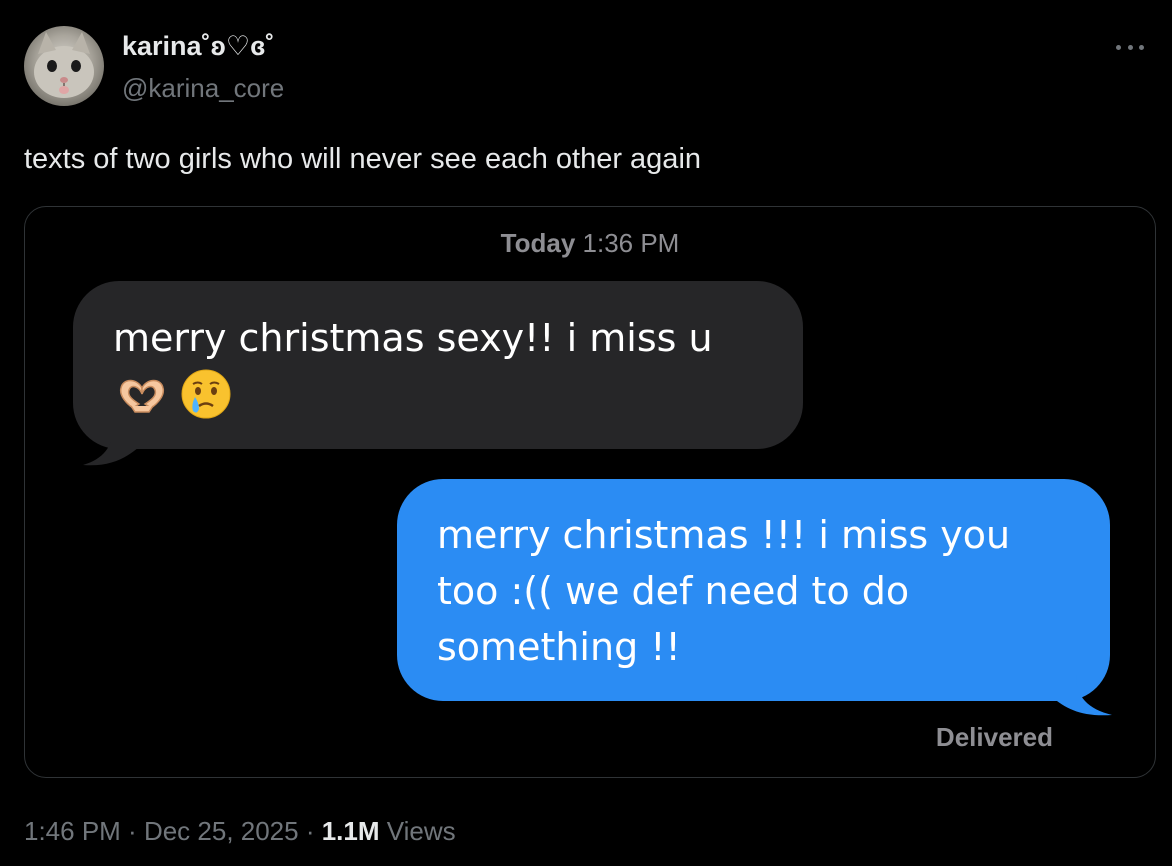 This screenshot has width=1172, height=866. What do you see at coordinates (221, 831) in the screenshot?
I see `tweet-date: Dec 25, 2025` at bounding box center [221, 831].